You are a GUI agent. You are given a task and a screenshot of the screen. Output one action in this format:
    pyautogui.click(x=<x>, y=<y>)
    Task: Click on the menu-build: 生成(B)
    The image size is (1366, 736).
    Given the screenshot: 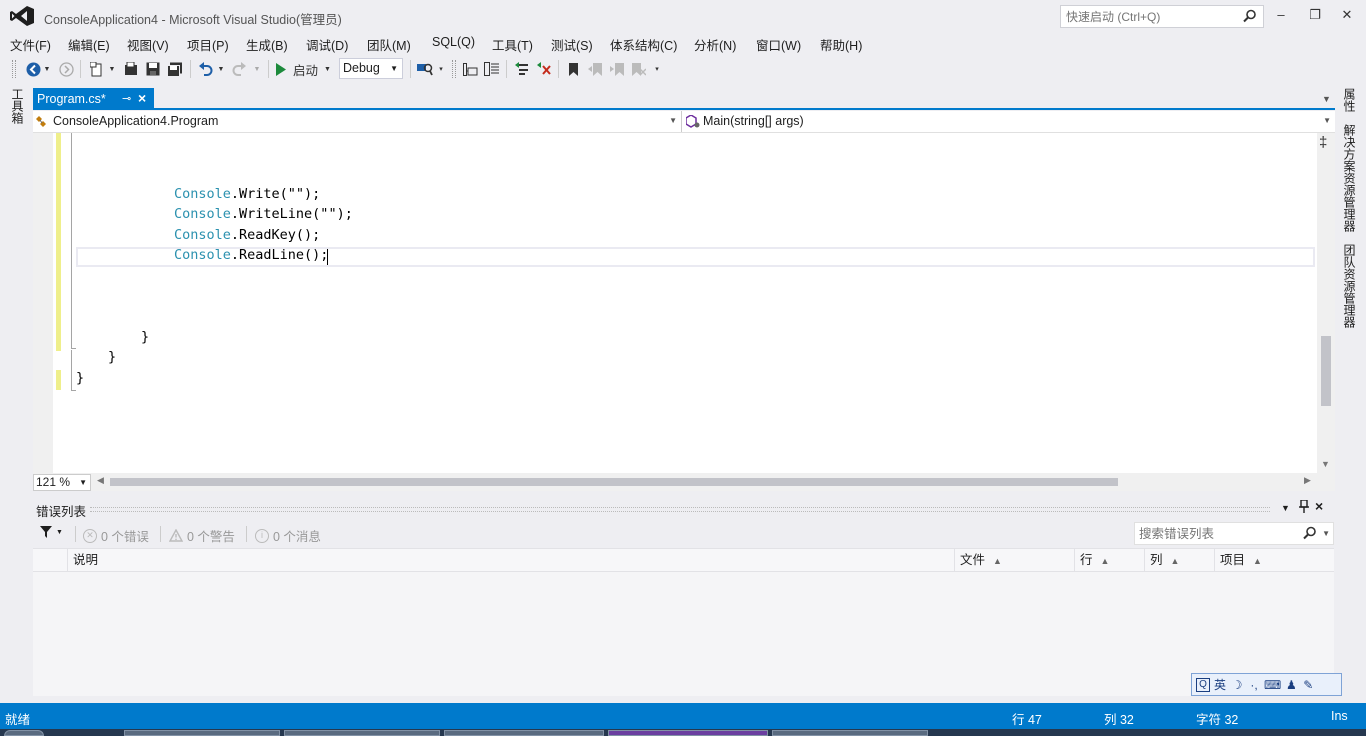 What is the action you would take?
    pyautogui.click(x=267, y=44)
    